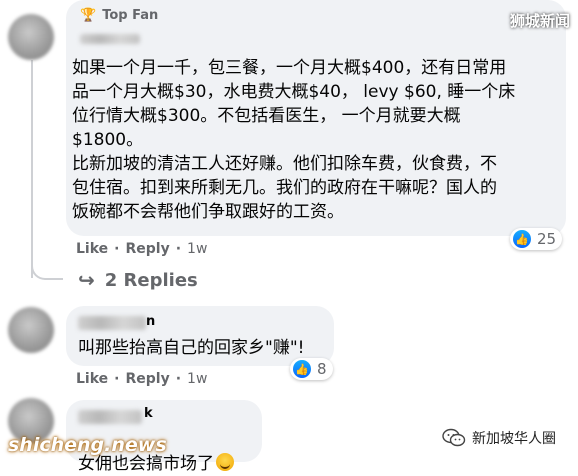 The image size is (578, 476). What do you see at coordinates (225, 462) in the screenshot?
I see `grinning-squinting-face-icon` at bounding box center [225, 462].